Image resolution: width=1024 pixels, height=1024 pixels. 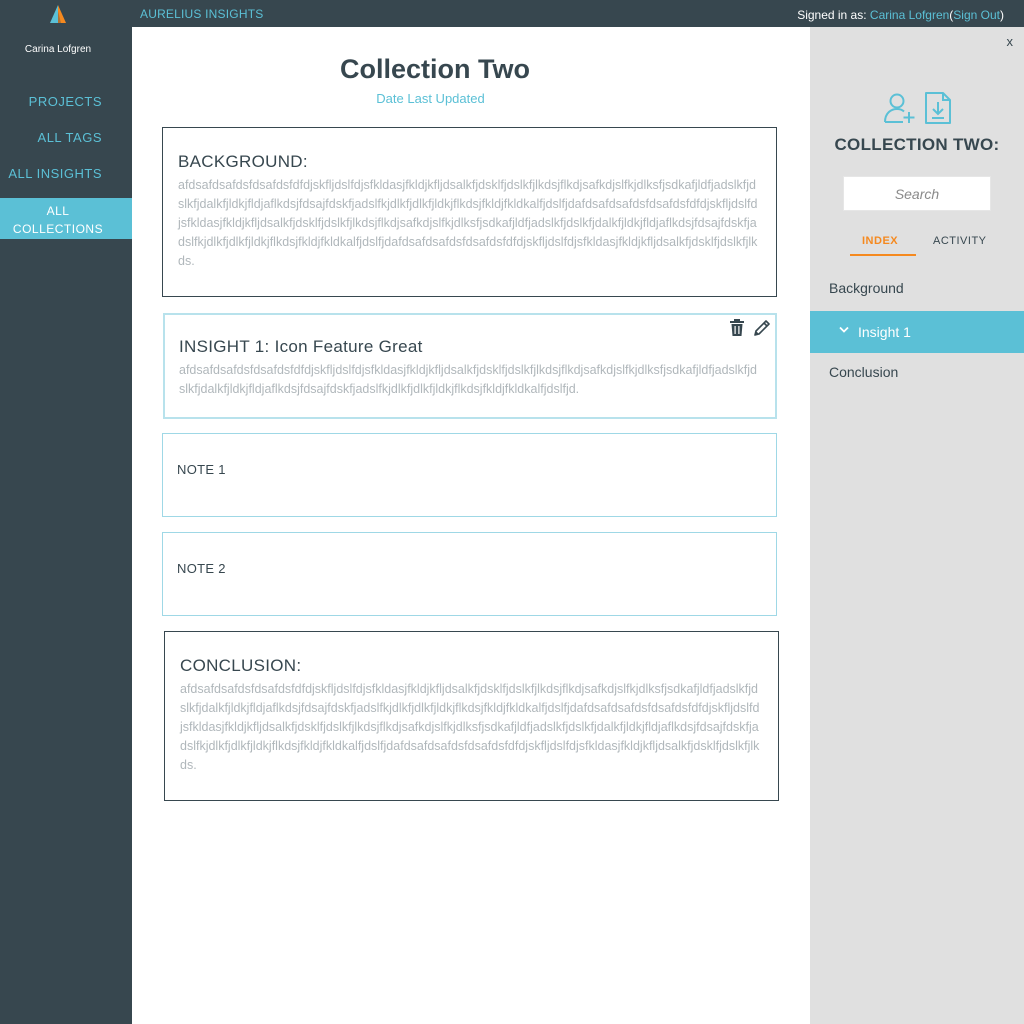 I want to click on search-input, so click(x=917, y=193).